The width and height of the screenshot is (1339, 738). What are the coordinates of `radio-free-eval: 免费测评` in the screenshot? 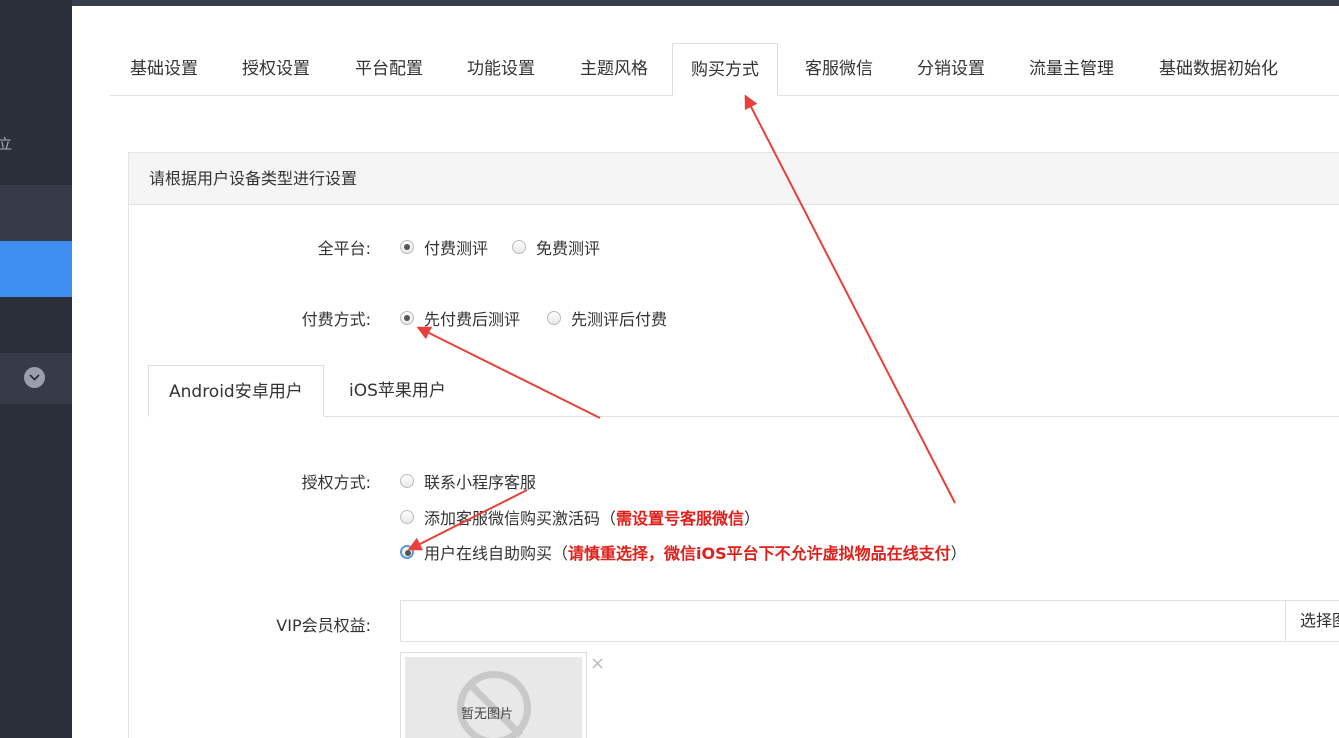 It's located at (556, 247).